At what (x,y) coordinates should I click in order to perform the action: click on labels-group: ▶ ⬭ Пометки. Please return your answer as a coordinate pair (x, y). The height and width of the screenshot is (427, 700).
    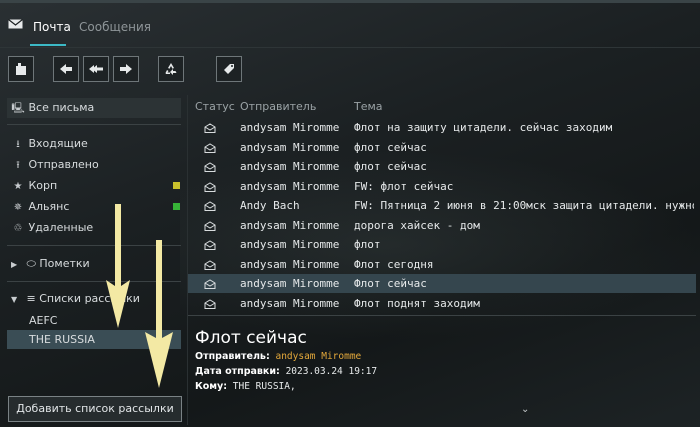
    Looking at the image, I should click on (50, 264).